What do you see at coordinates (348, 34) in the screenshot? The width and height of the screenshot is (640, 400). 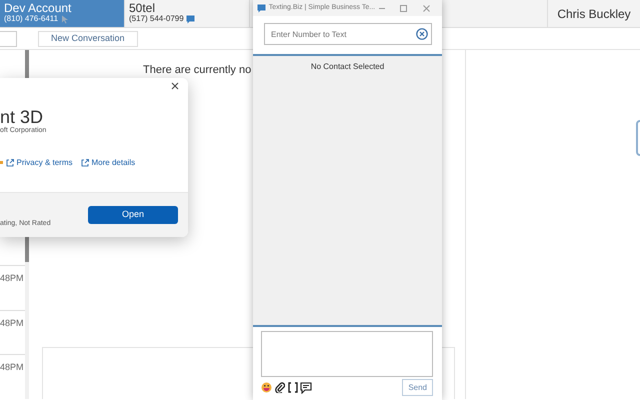 I see `number-field: Enter Number to Text` at bounding box center [348, 34].